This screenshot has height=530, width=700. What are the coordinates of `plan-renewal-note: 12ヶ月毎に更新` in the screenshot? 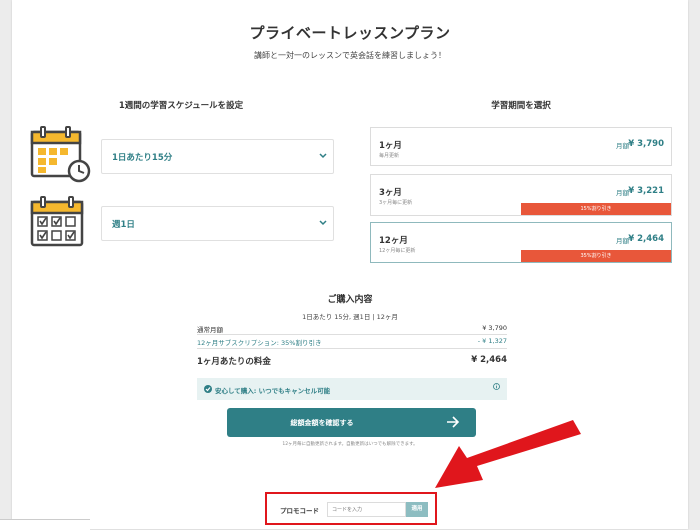 It's located at (397, 251).